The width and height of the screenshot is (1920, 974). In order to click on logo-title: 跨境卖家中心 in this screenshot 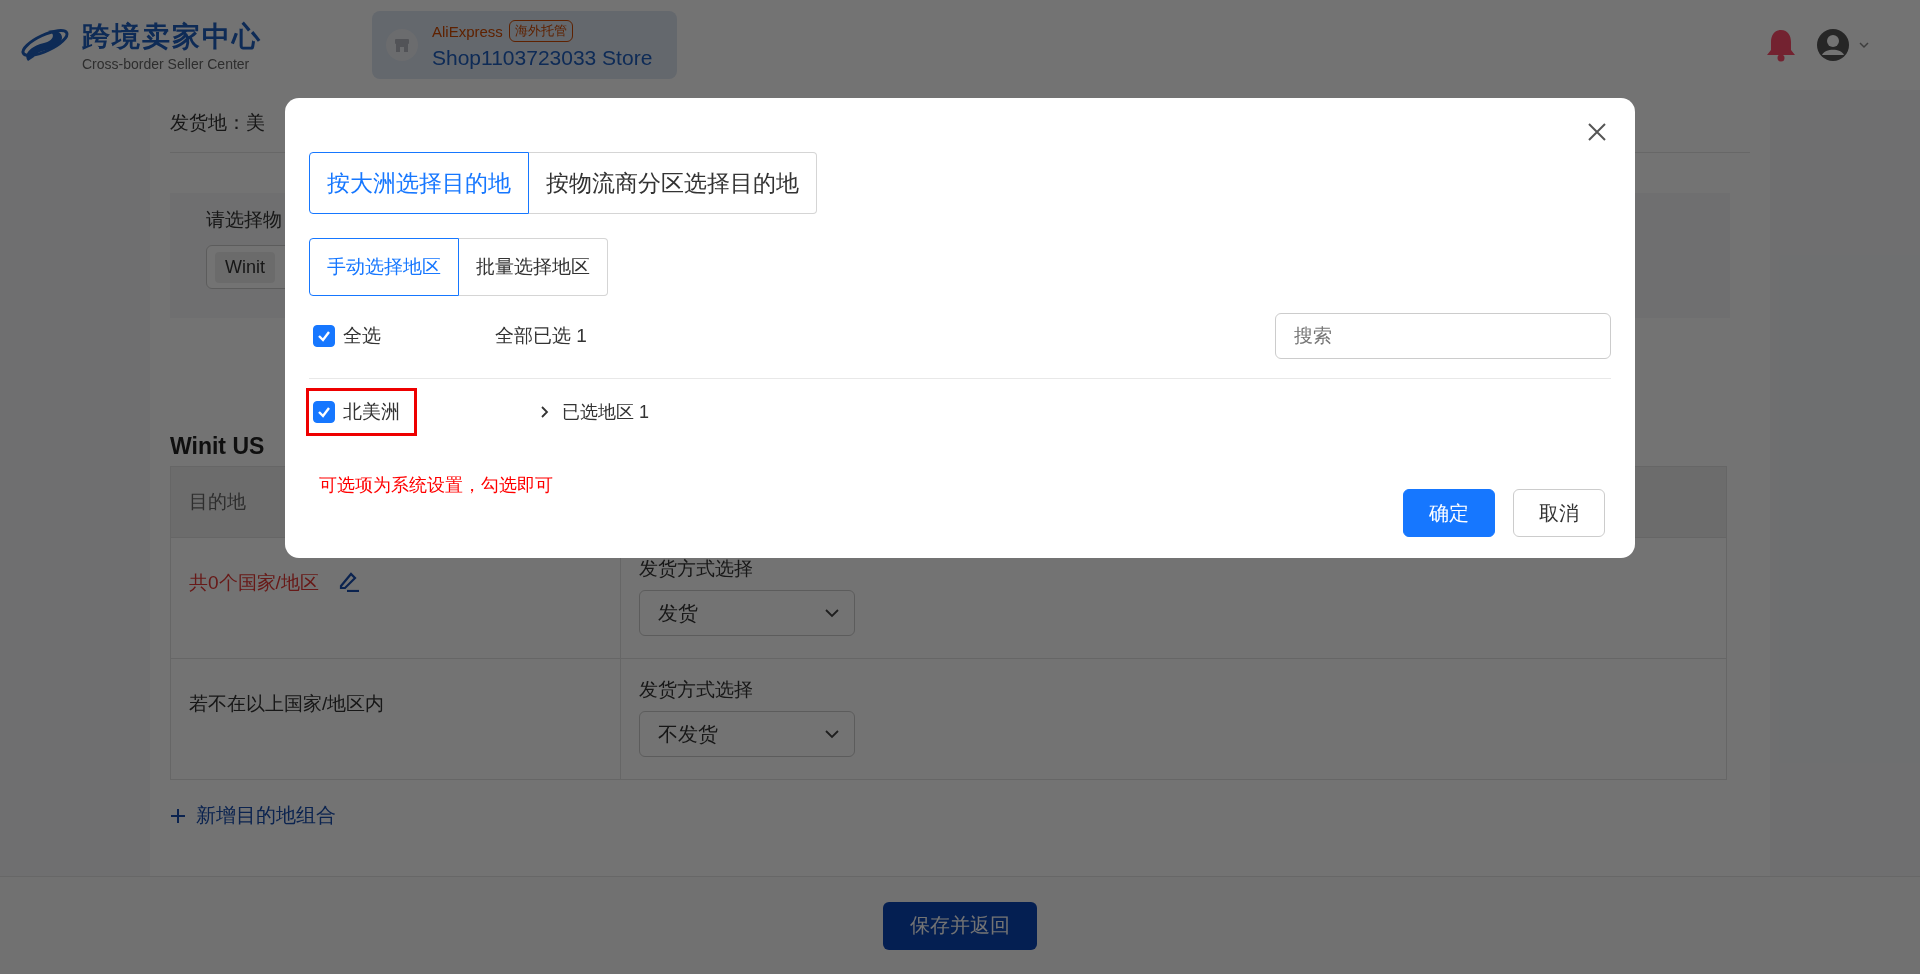, I will do `click(172, 37)`.